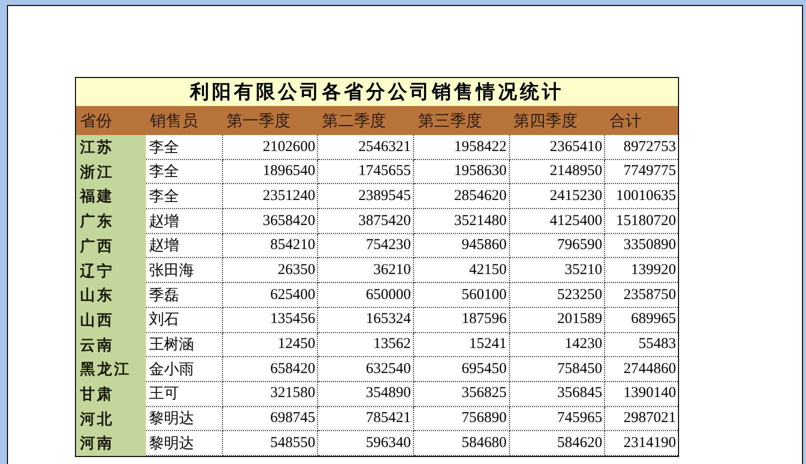 The width and height of the screenshot is (806, 464). Describe the element at coordinates (270, 419) in the screenshot. I see `table-cell: 698745` at that location.